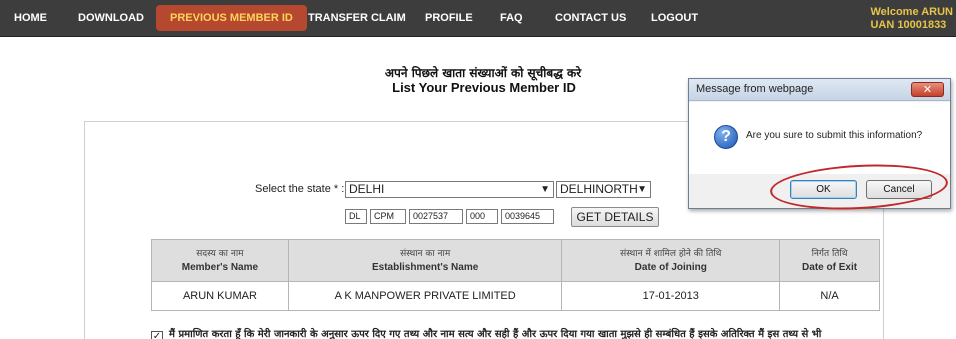 Image resolution: width=956 pixels, height=339 pixels. What do you see at coordinates (599, 189) in the screenshot?
I see `office-select-value: DELHINORTH` at bounding box center [599, 189].